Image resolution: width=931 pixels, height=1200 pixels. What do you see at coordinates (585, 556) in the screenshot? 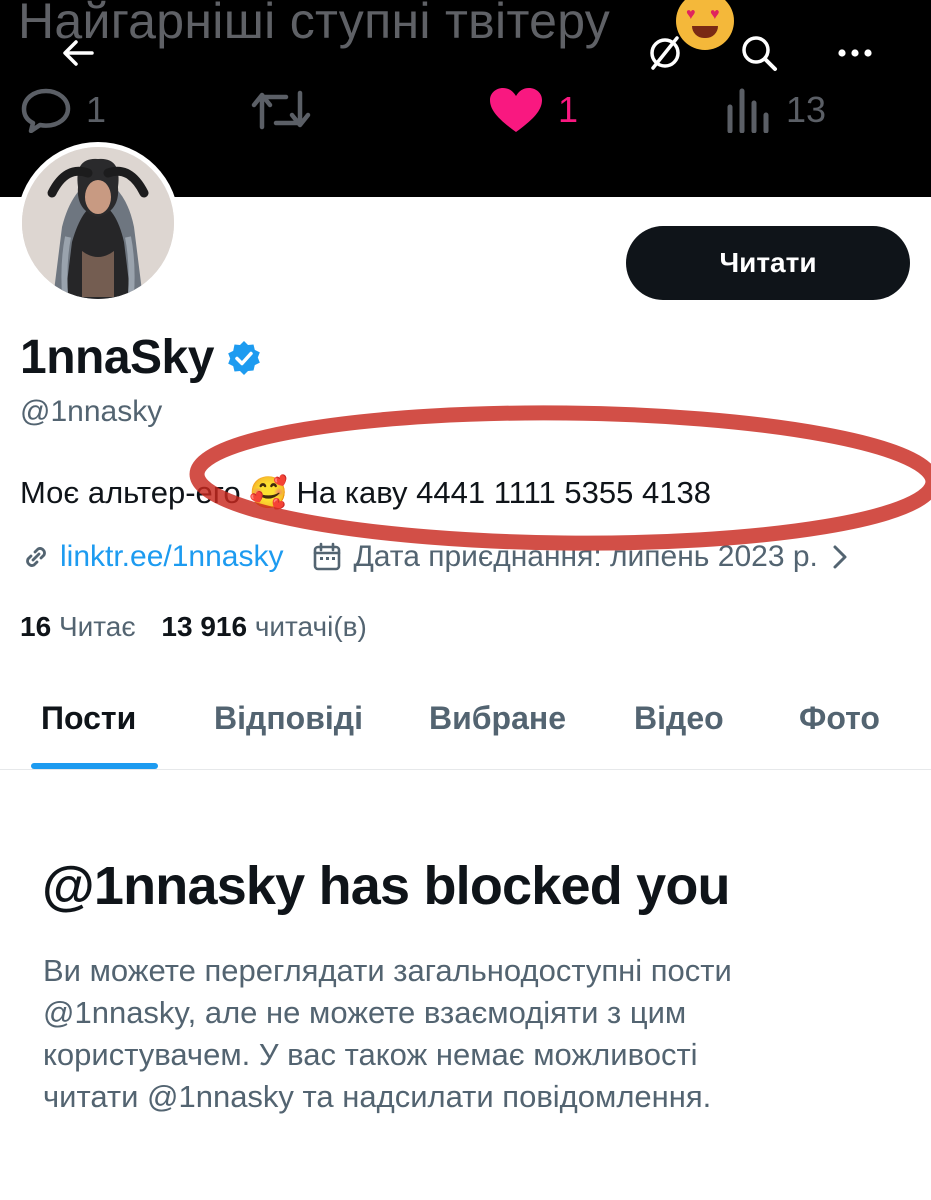
I see `join-date: Дата приєднання: липень 2023 р.` at bounding box center [585, 556].